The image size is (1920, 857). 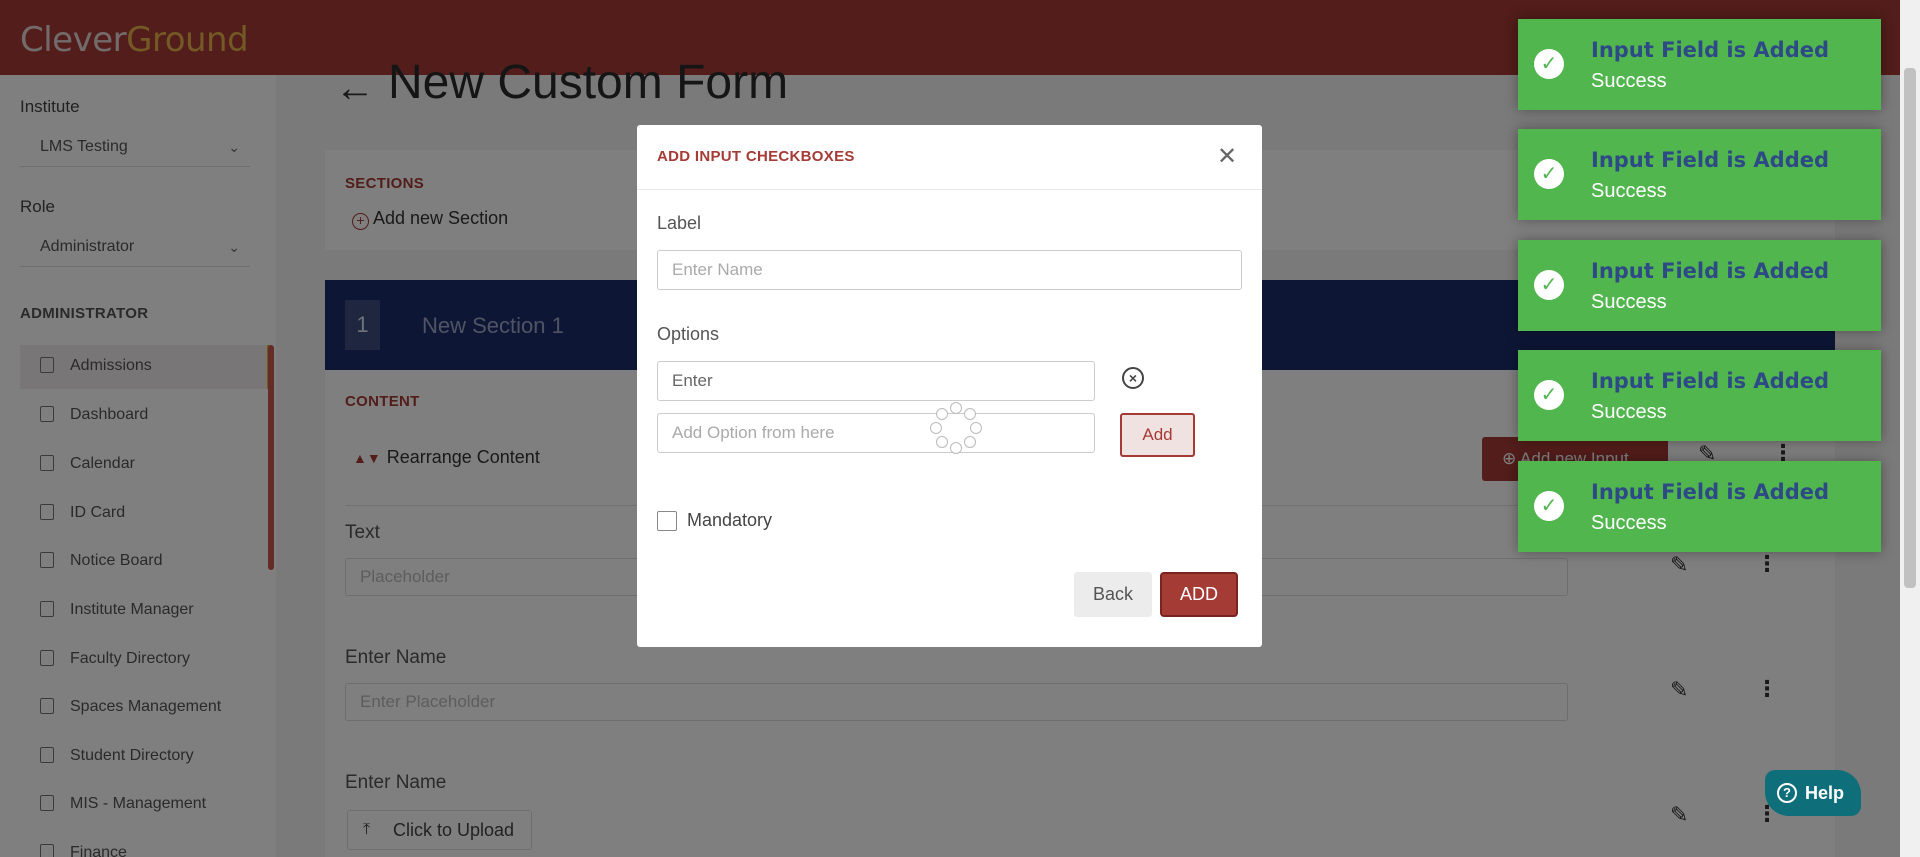 I want to click on page-scrollbar, so click(x=1910, y=428).